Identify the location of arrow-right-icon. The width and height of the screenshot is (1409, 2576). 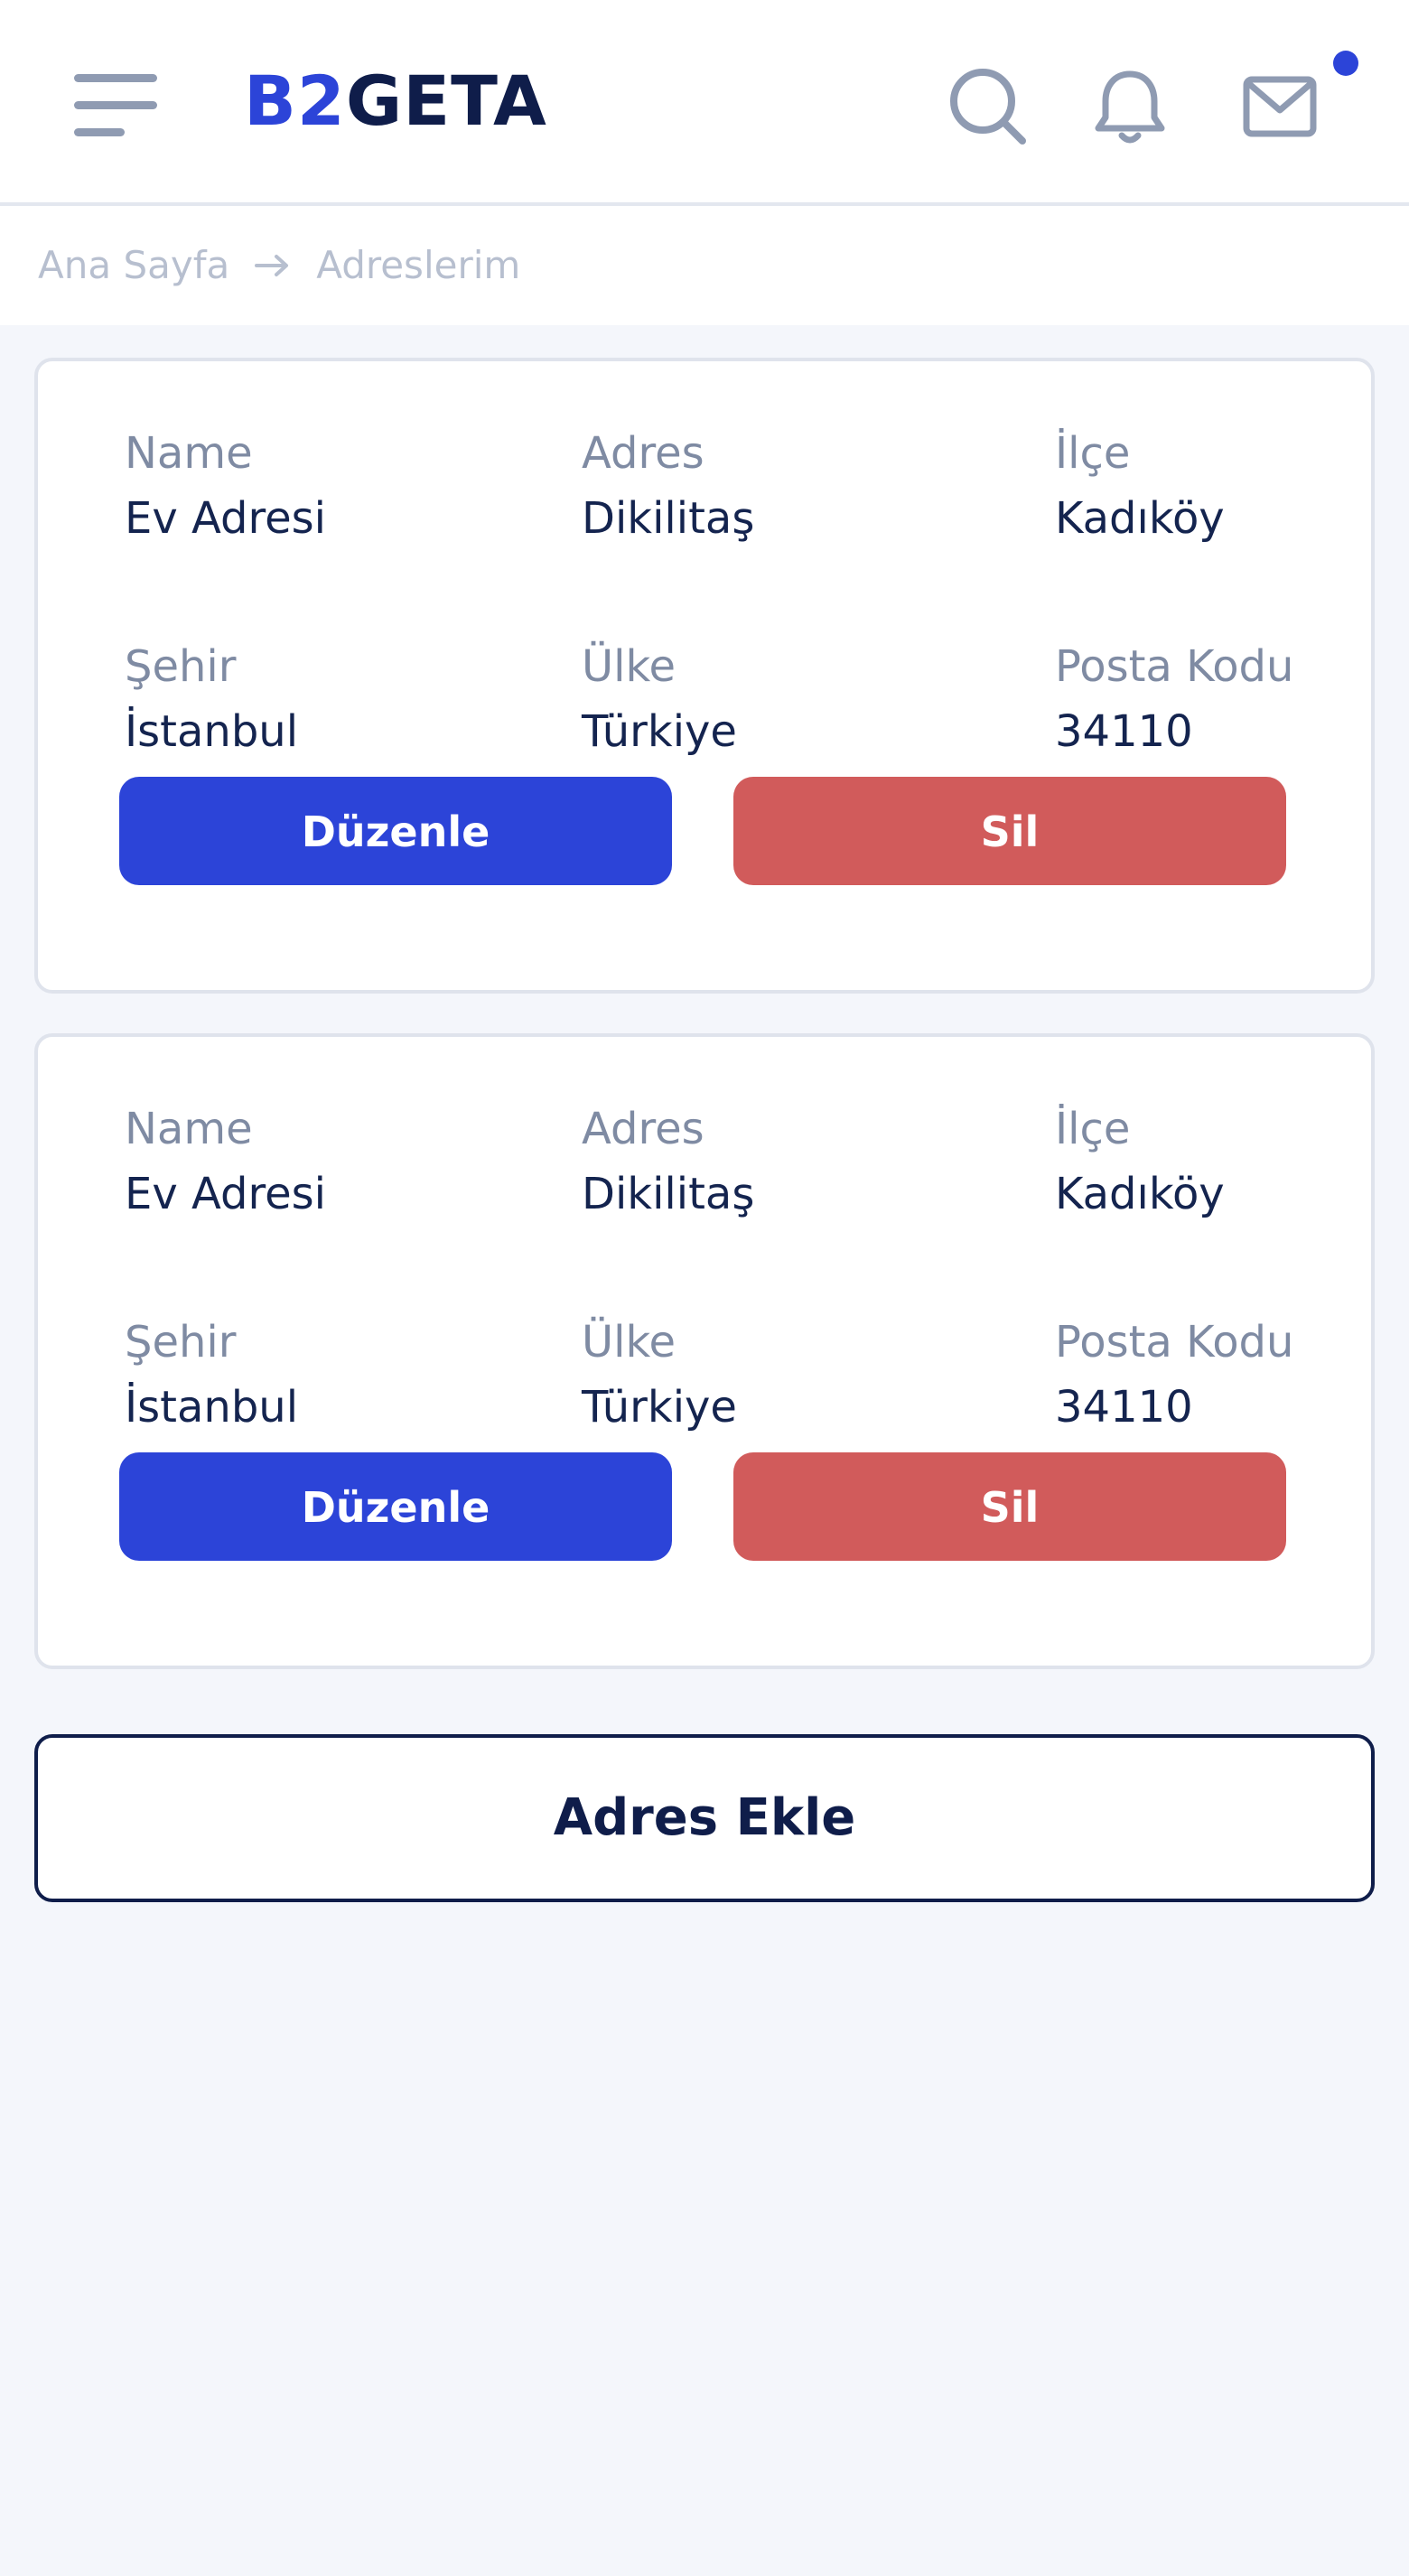
(272, 266).